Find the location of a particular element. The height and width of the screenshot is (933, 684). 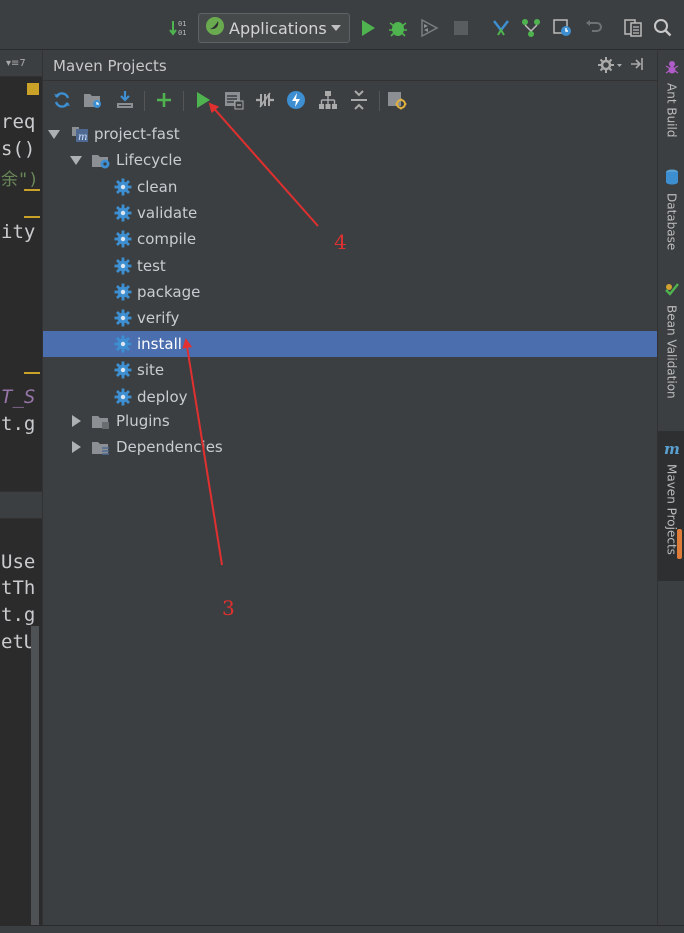

goal-label: deploy is located at coordinates (162, 396).